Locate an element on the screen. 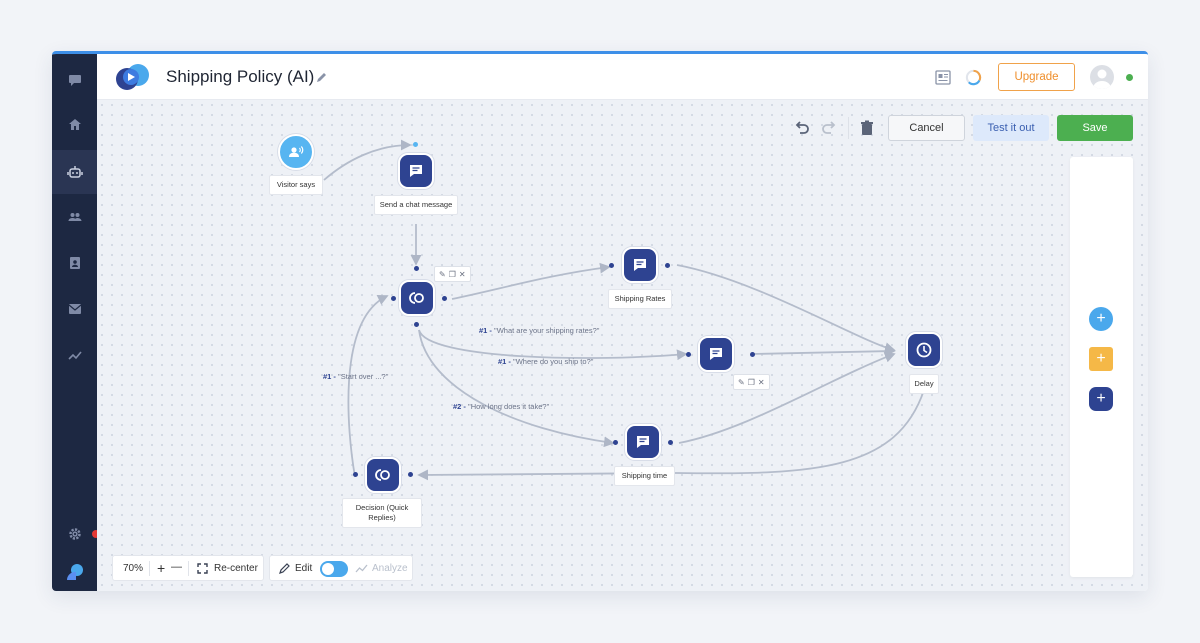 This screenshot has width=1200, height=643. sidebar is located at coordinates (76, 322).